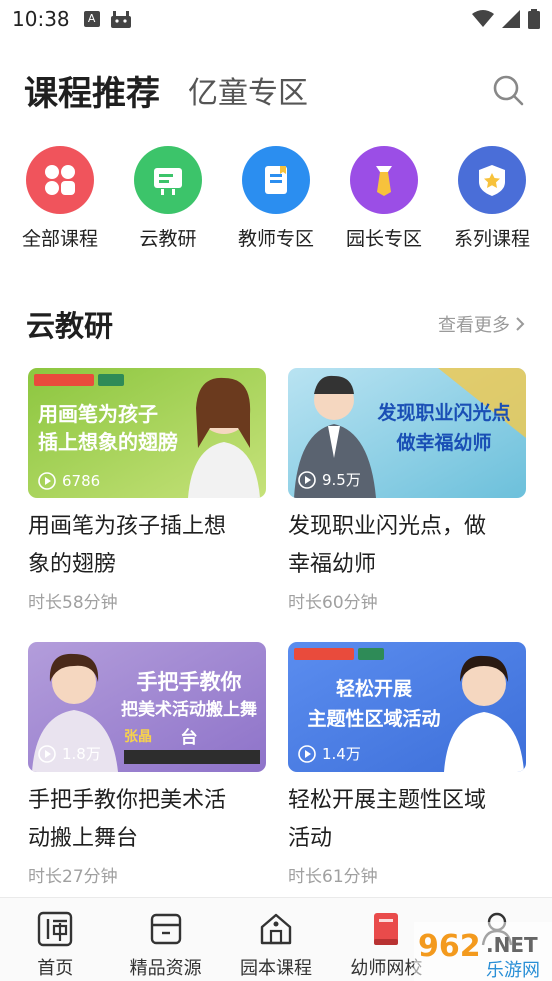 This screenshot has width=552, height=981. I want to click on watermark-logo: 962 .NET 乐游网, so click(483, 951).